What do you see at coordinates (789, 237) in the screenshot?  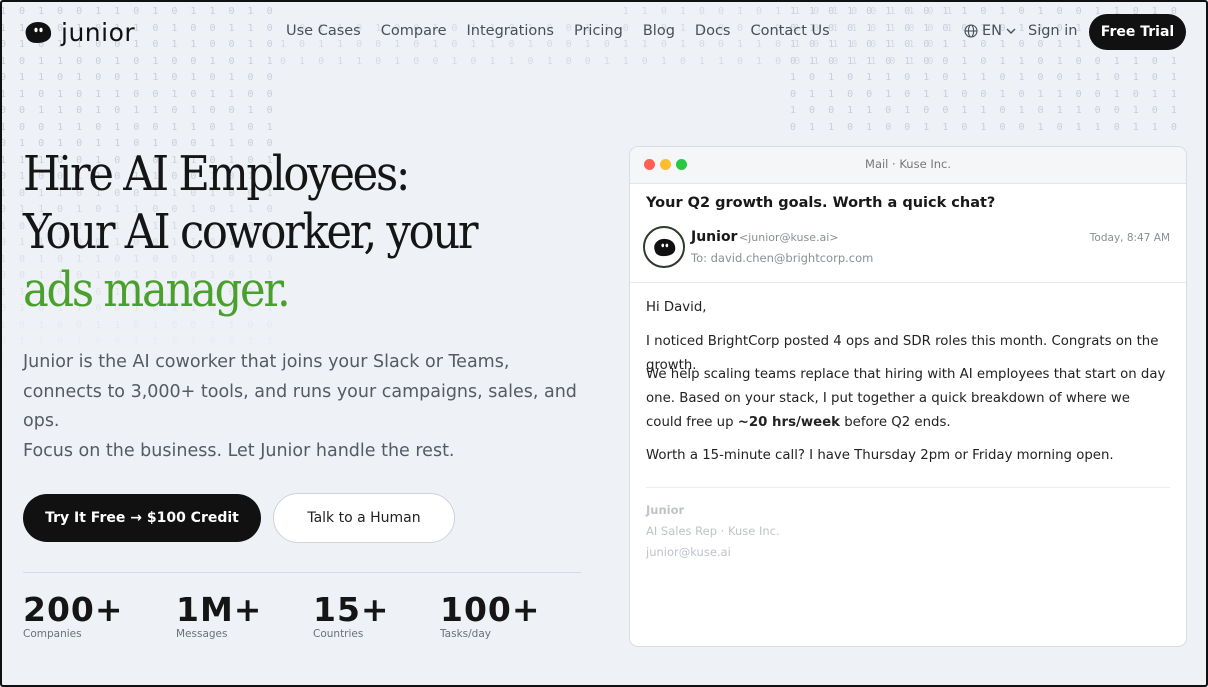 I see `sender-address: <junior@kuse.ai>` at bounding box center [789, 237].